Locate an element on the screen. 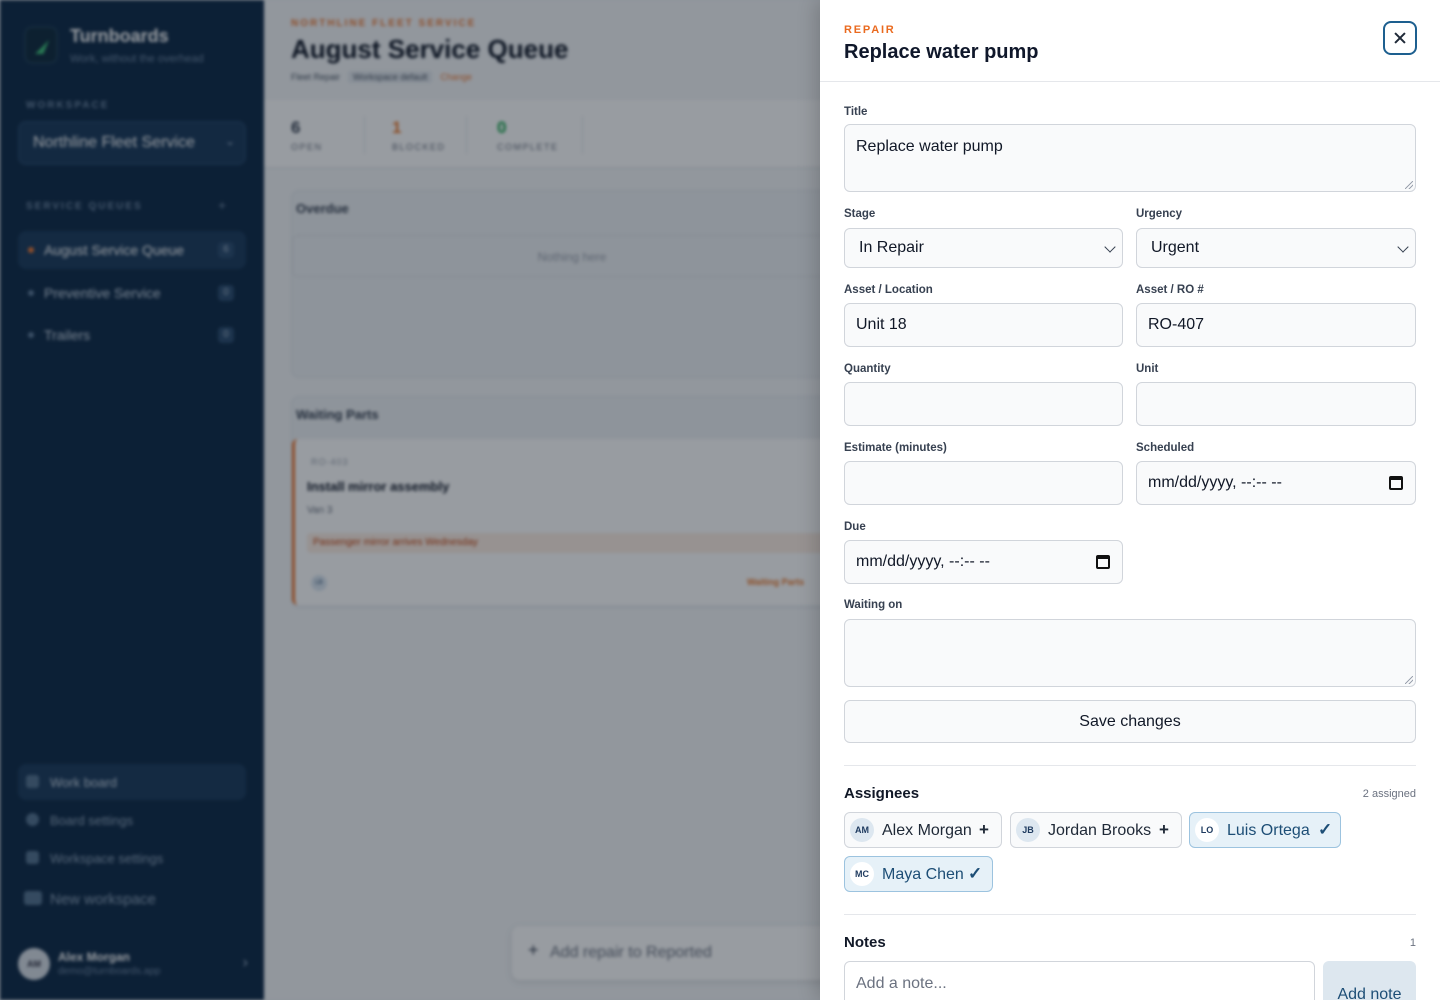 This screenshot has width=1440, height=1000. avatar: MC is located at coordinates (862, 874).